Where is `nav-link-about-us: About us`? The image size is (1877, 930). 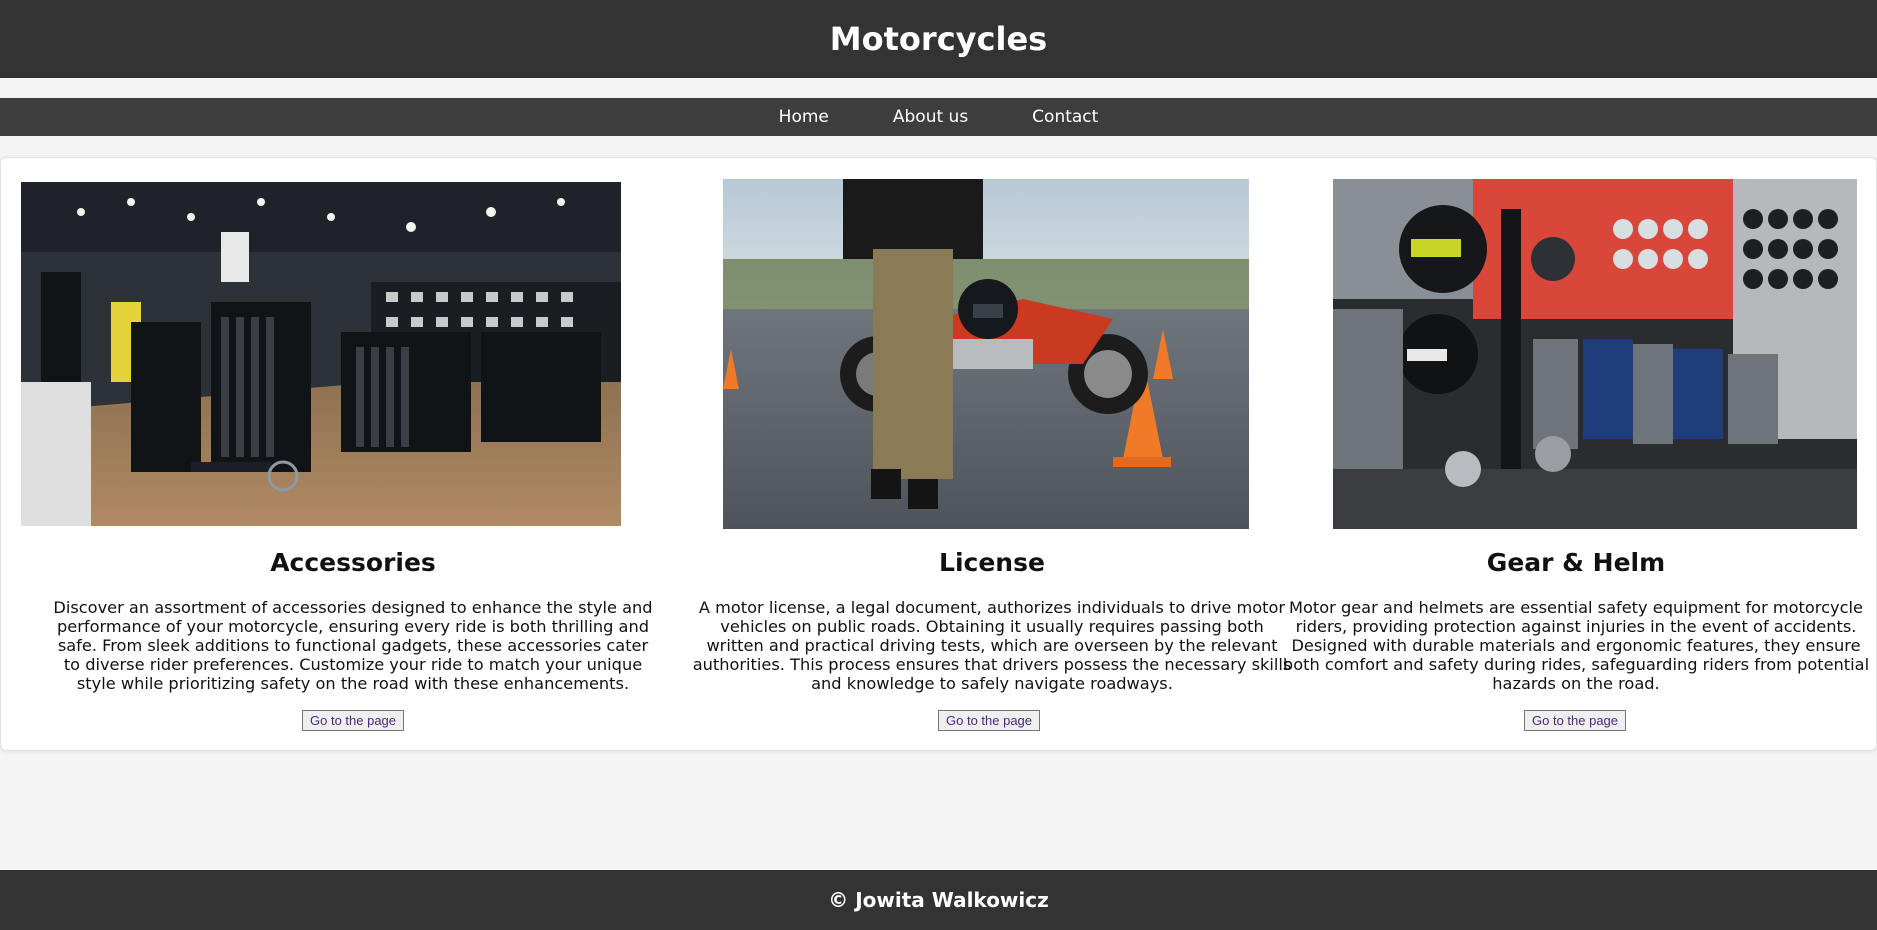 nav-link-about-us: About us is located at coordinates (930, 117).